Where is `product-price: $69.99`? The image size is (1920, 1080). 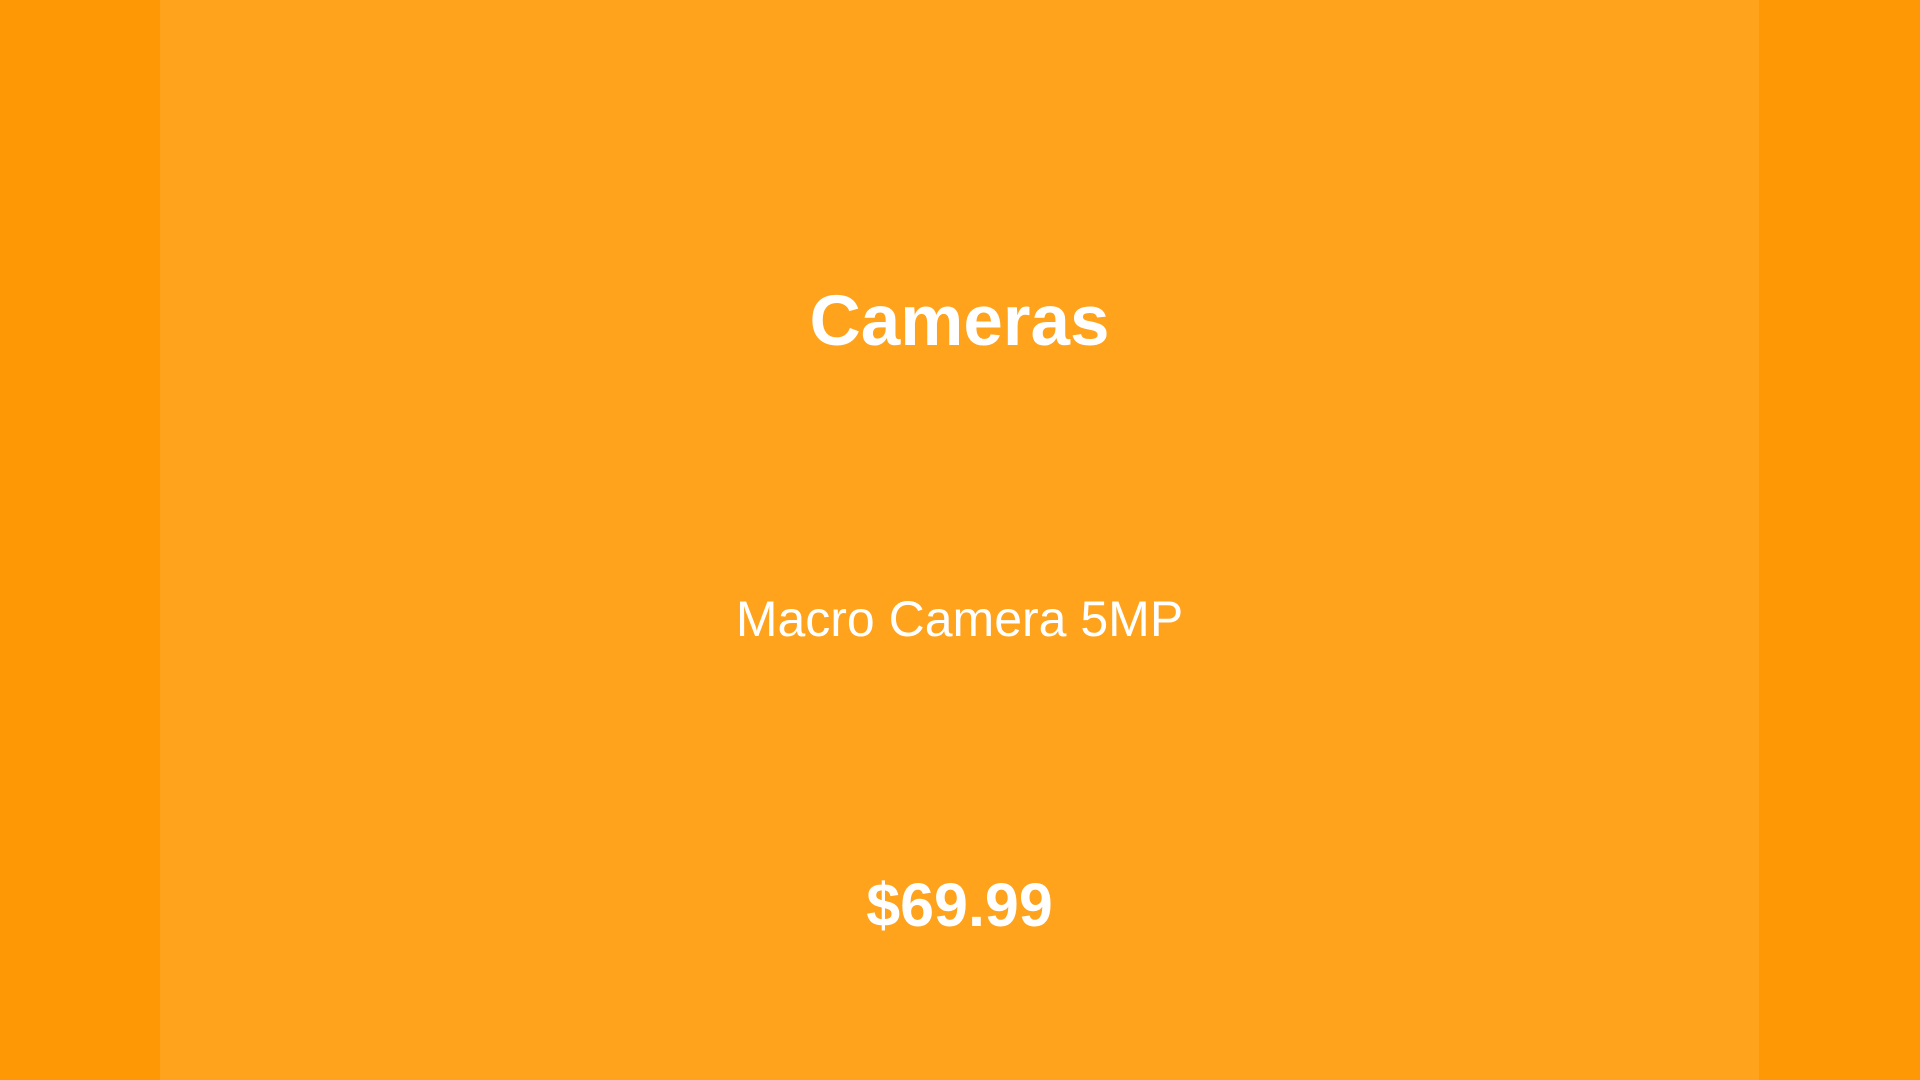 product-price: $69.99 is located at coordinates (959, 905).